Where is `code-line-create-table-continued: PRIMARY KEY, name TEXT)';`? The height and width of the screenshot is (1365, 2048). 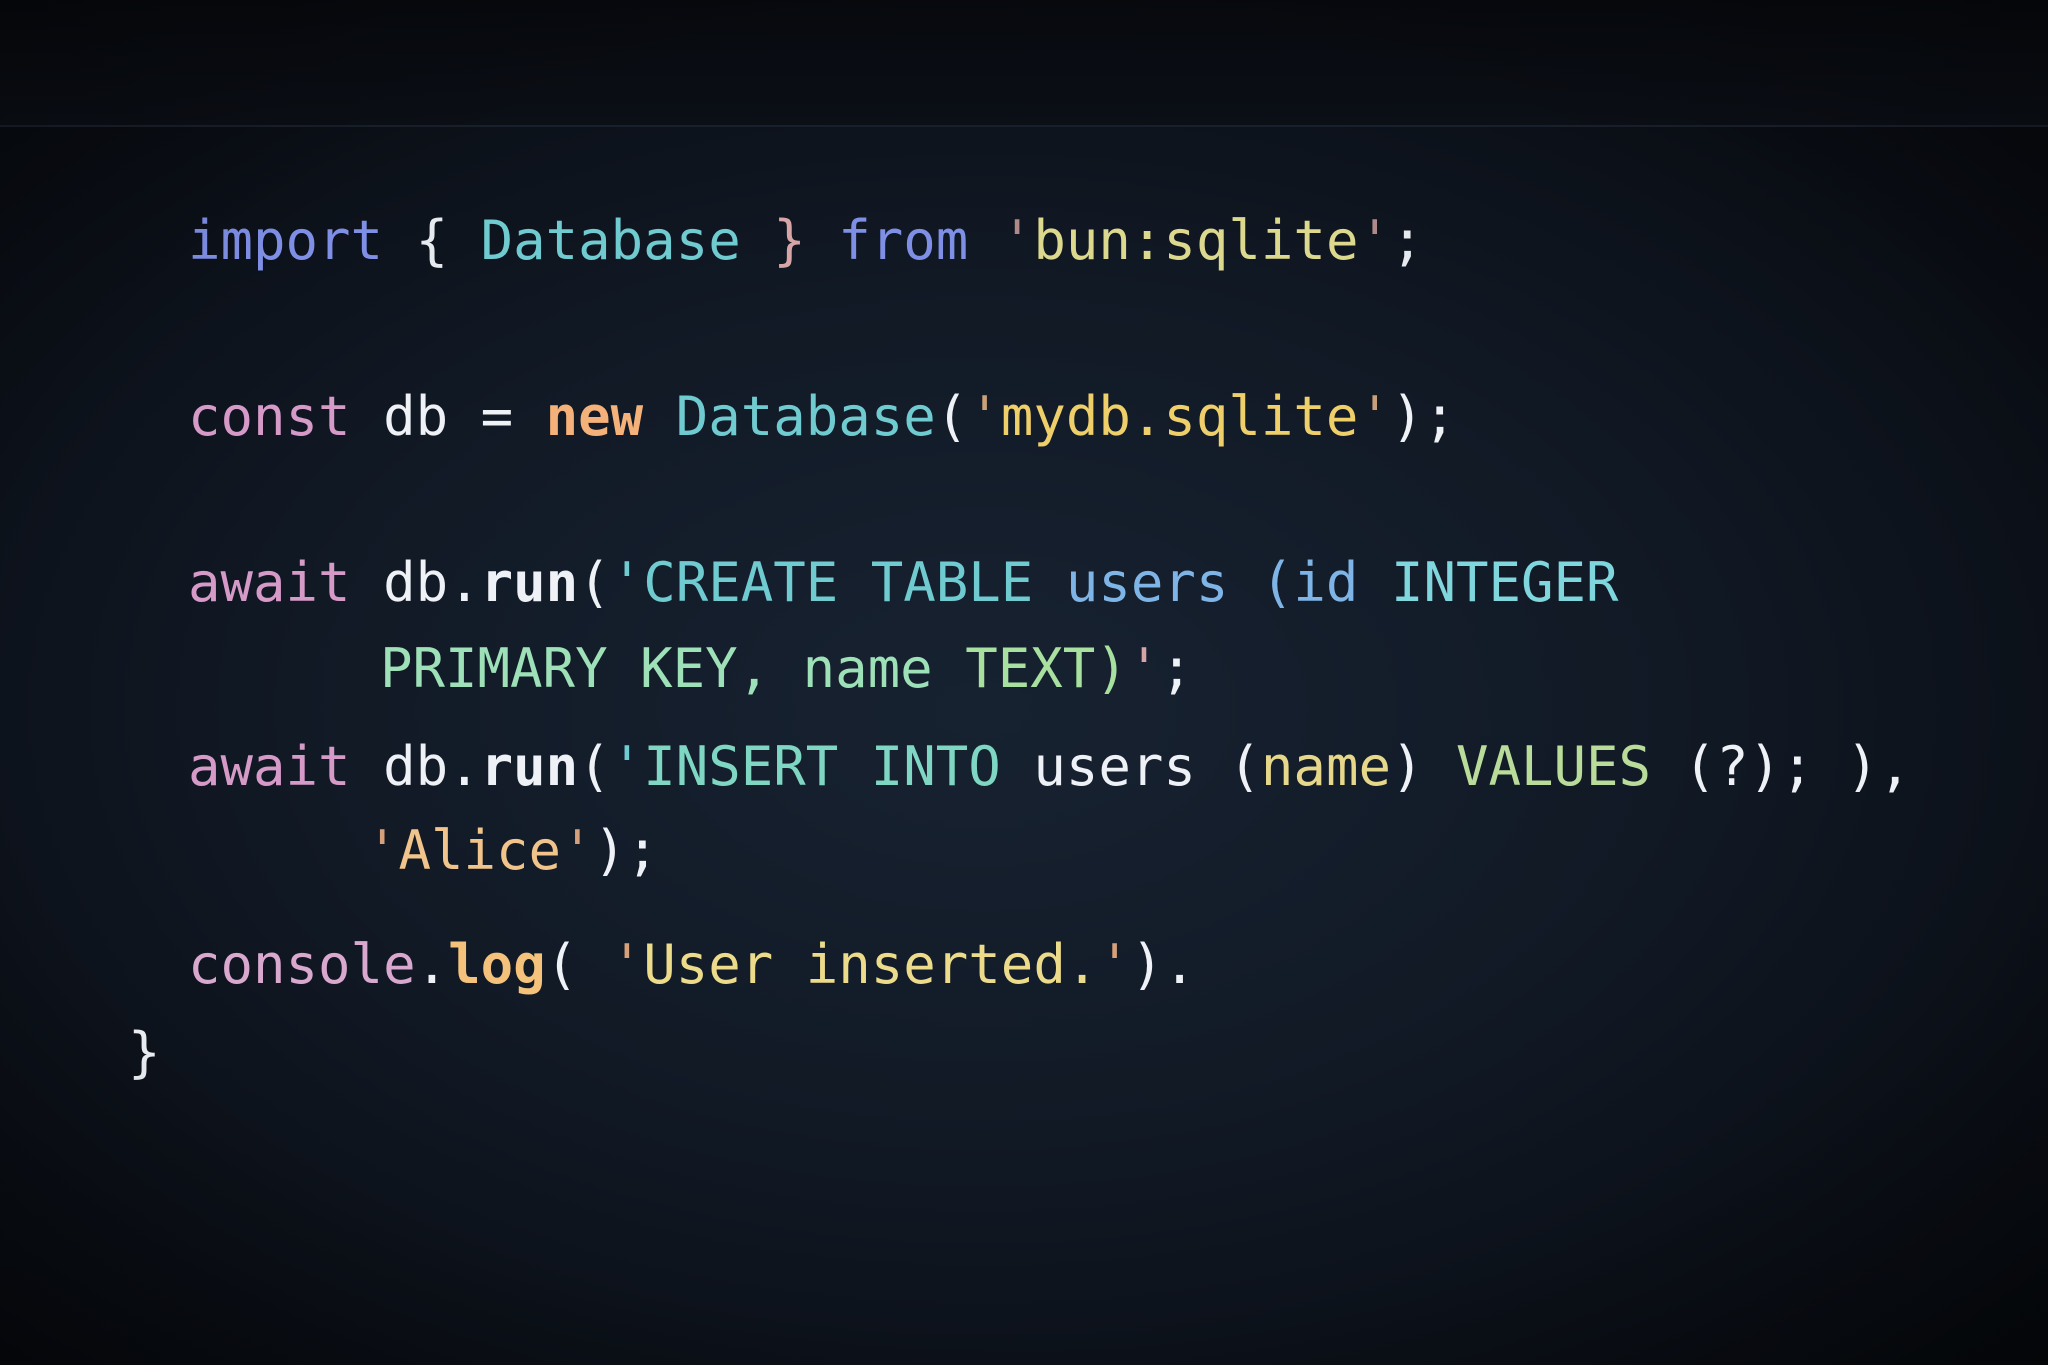 code-line-create-table-continued: PRIMARY KEY, name TEXT)'; is located at coordinates (786, 669).